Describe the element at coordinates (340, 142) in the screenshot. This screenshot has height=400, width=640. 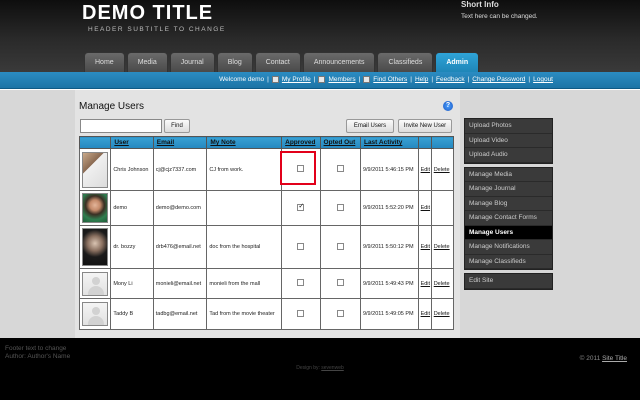
I see `opted-out-column-header: Opted Out` at that location.